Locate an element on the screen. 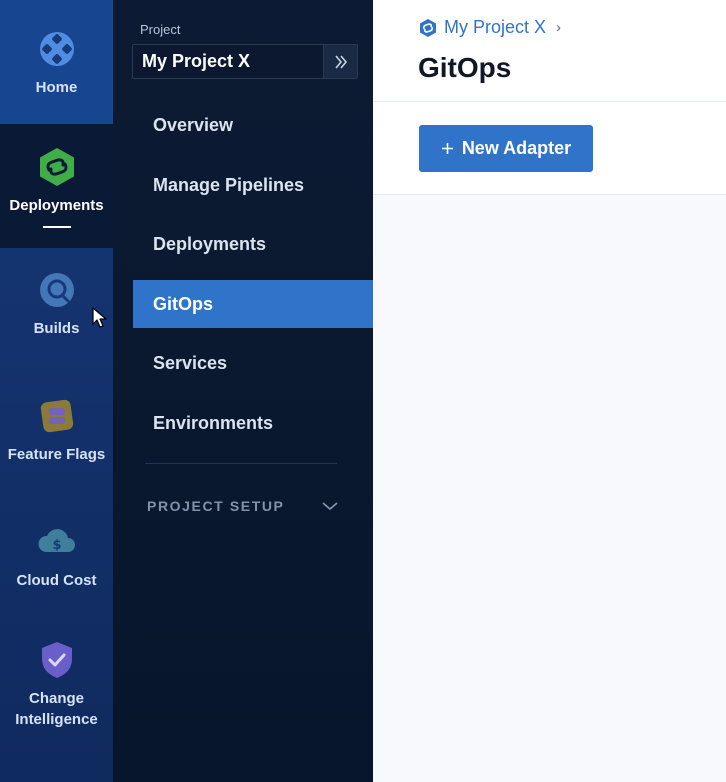 The image size is (726, 782). module-home: Home is located at coordinates (56, 62).